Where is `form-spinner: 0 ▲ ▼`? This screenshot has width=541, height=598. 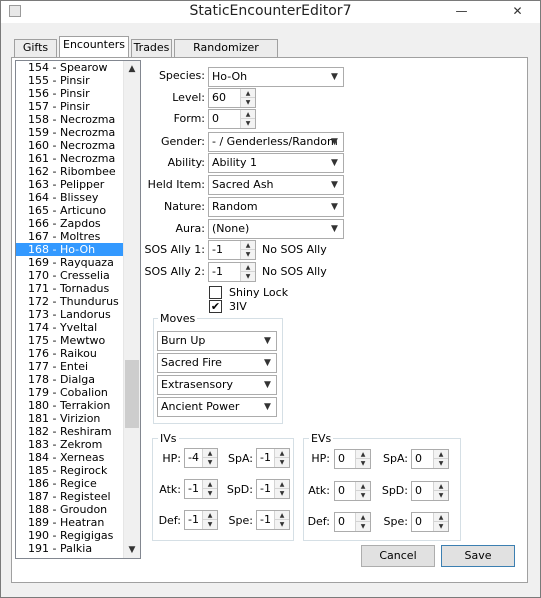 form-spinner: 0 ▲ ▼ is located at coordinates (232, 119).